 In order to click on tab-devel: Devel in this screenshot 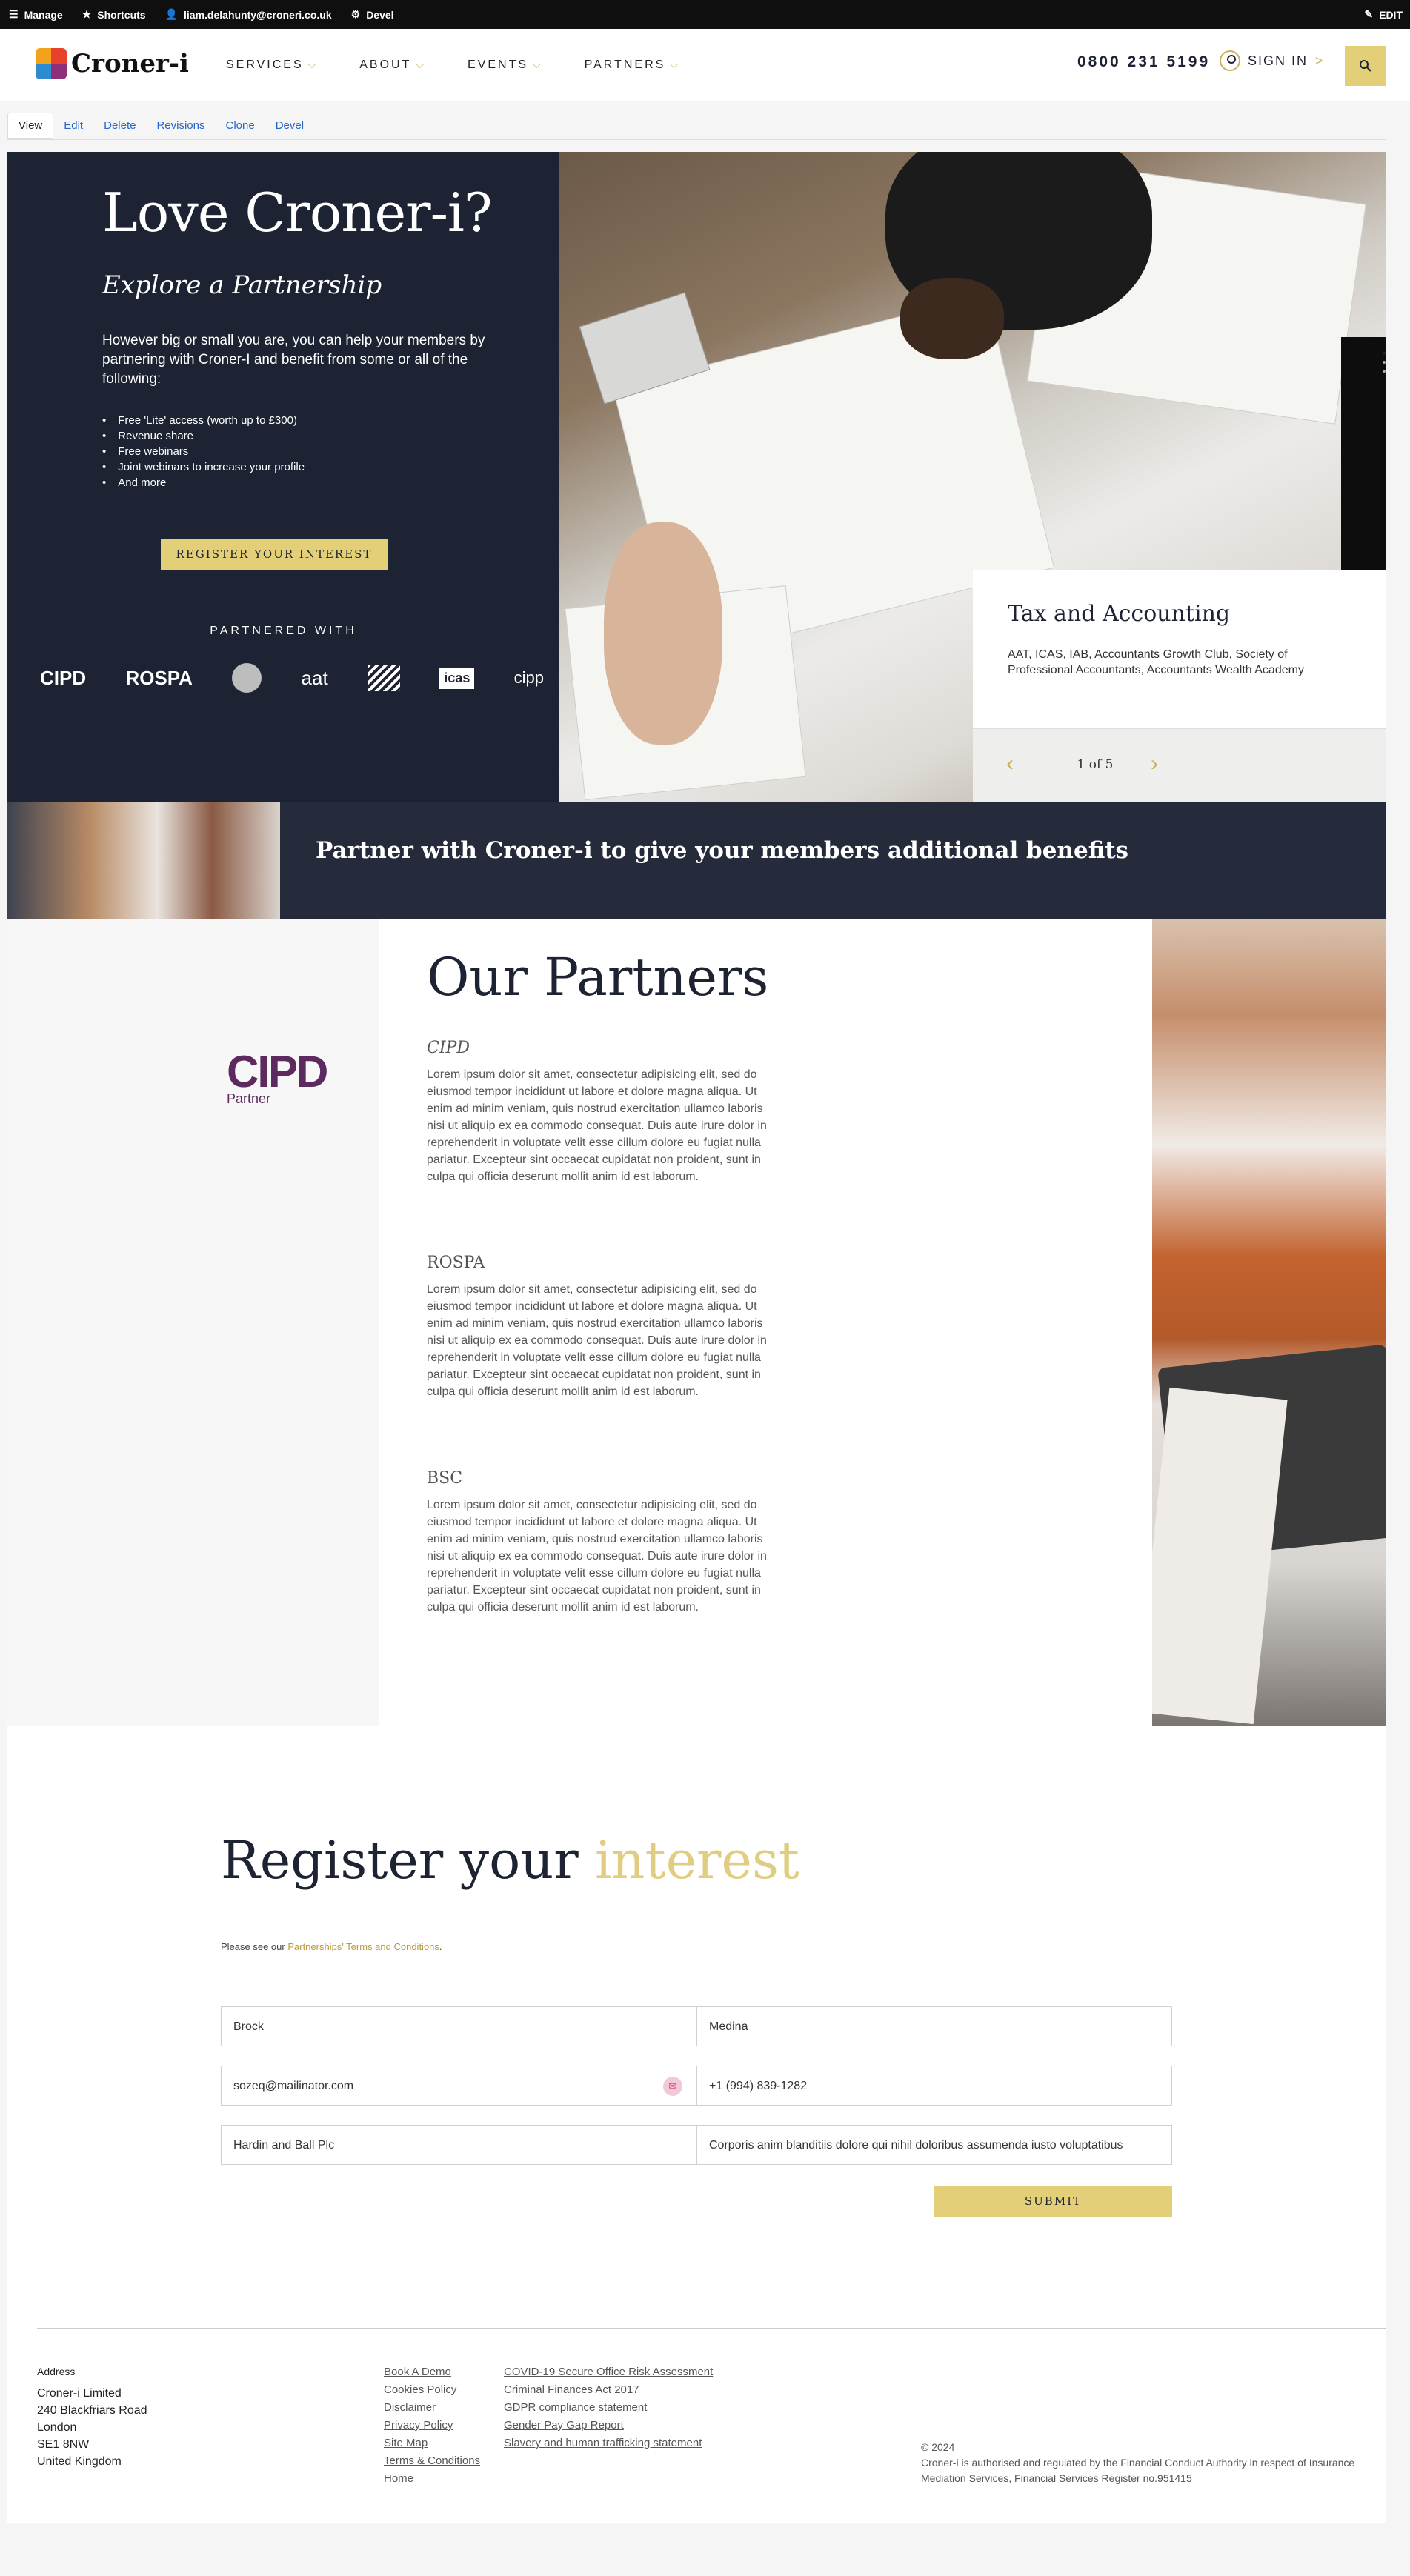, I will do `click(289, 125)`.